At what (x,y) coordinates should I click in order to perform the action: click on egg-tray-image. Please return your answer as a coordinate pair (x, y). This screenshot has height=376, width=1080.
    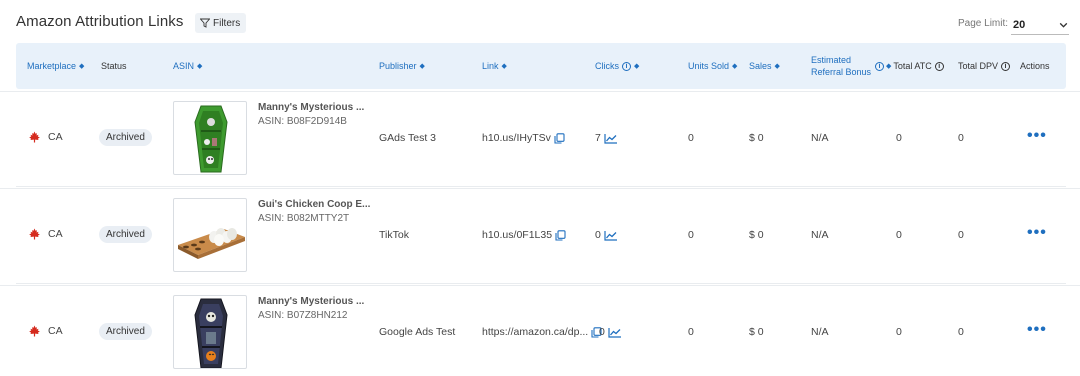
    Looking at the image, I should click on (211, 243).